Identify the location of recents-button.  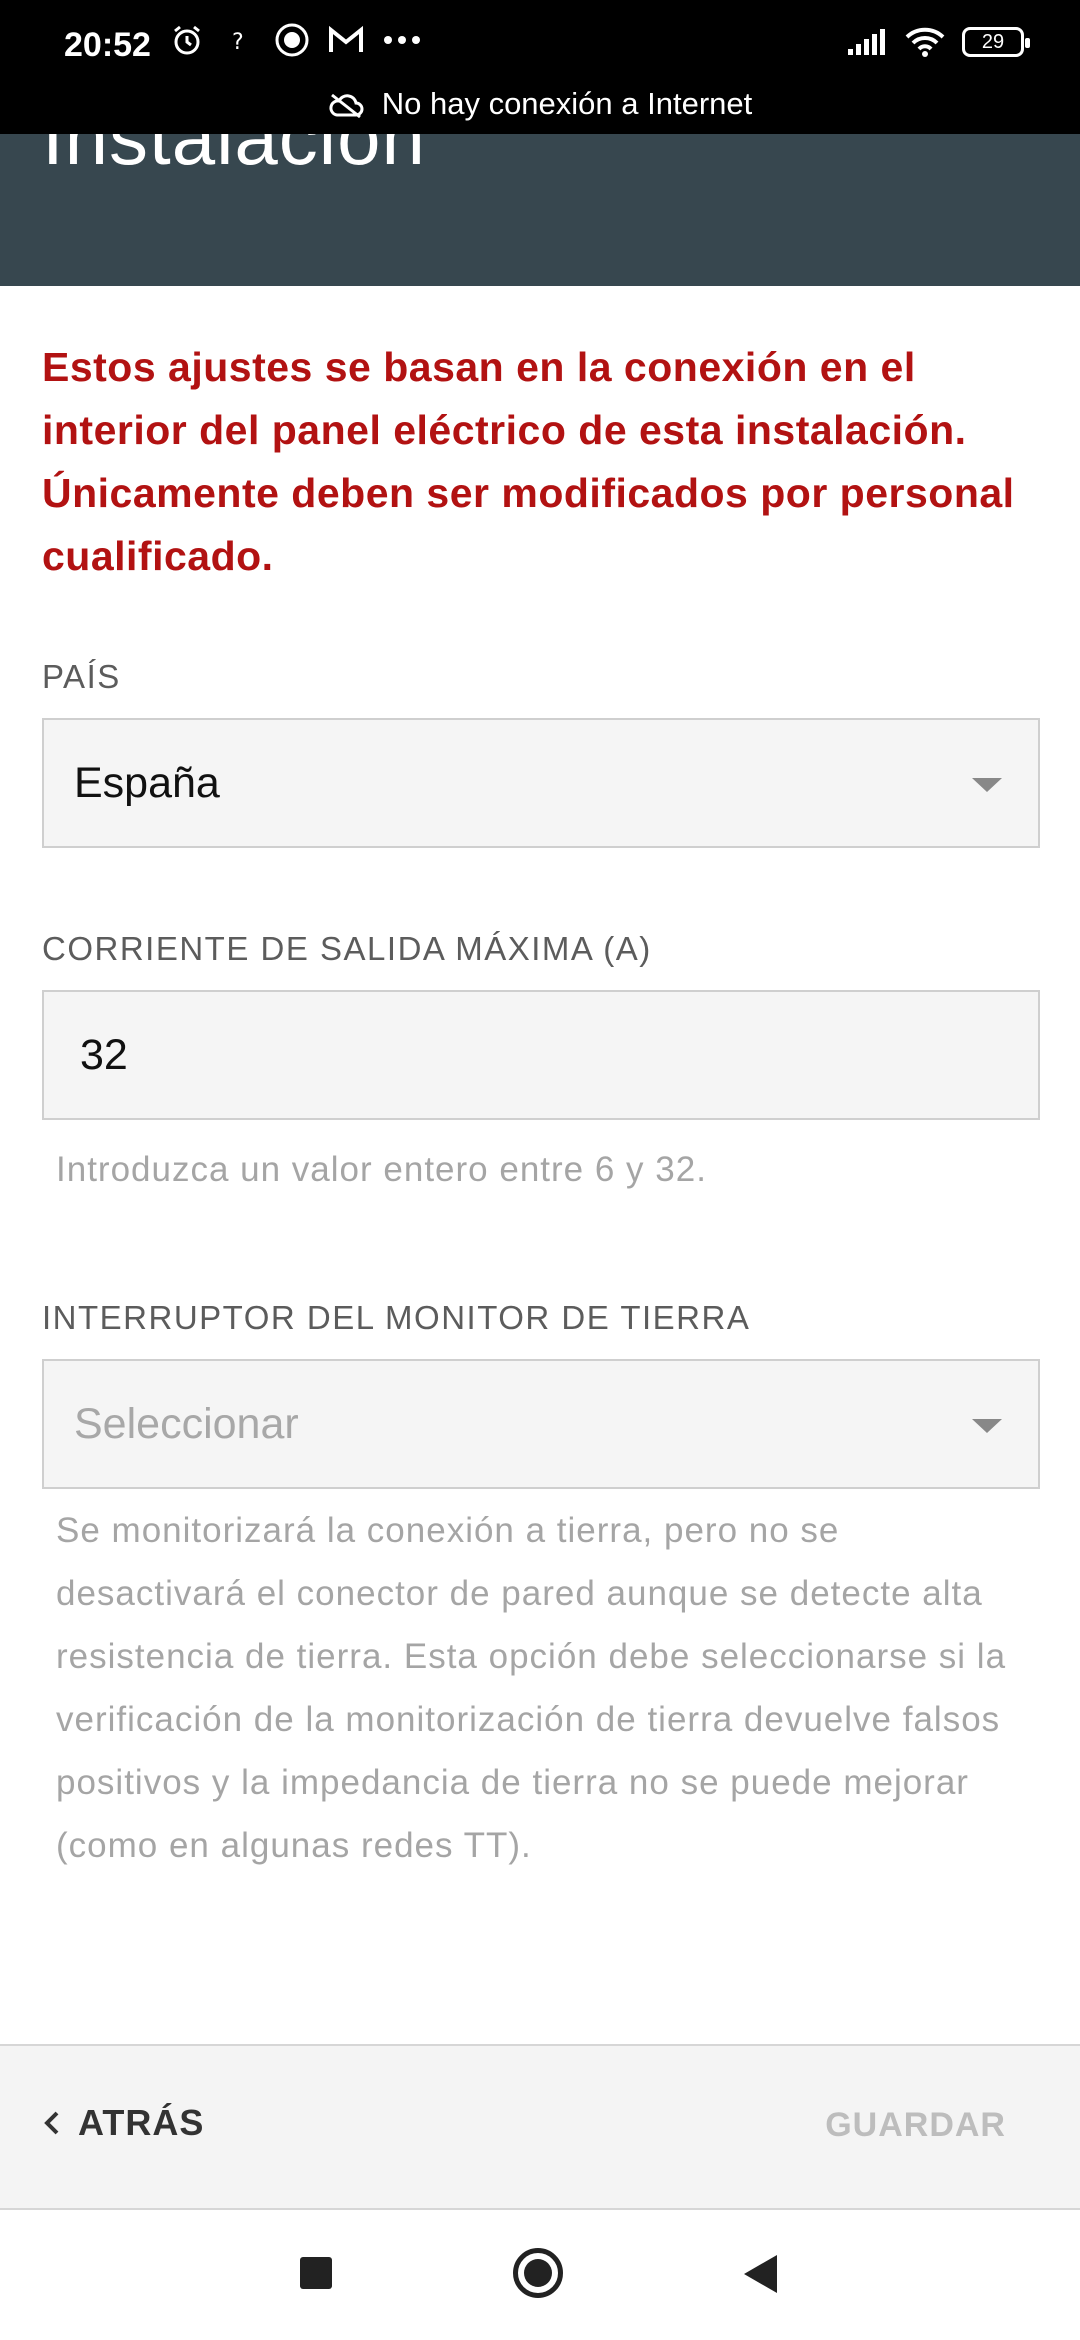
(316, 2273).